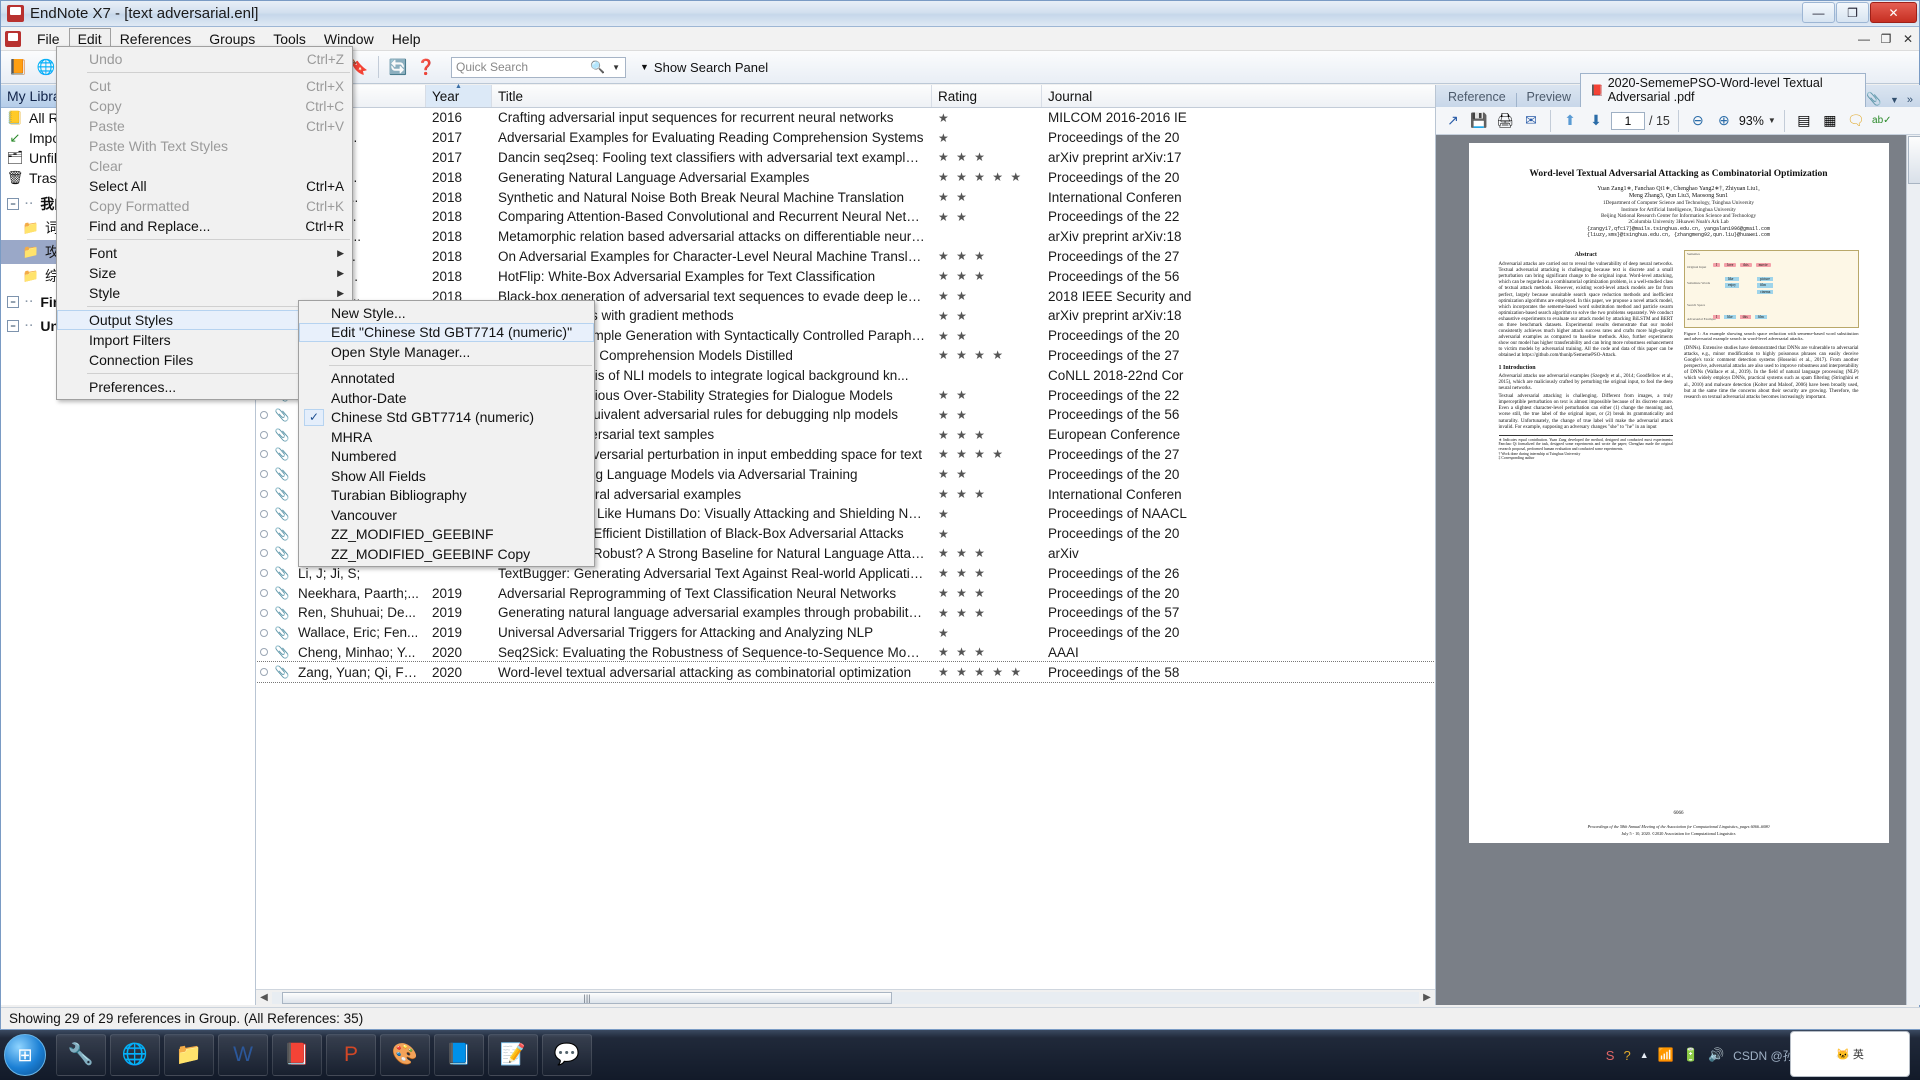  I want to click on maximize-button: ❐, so click(1852, 12).